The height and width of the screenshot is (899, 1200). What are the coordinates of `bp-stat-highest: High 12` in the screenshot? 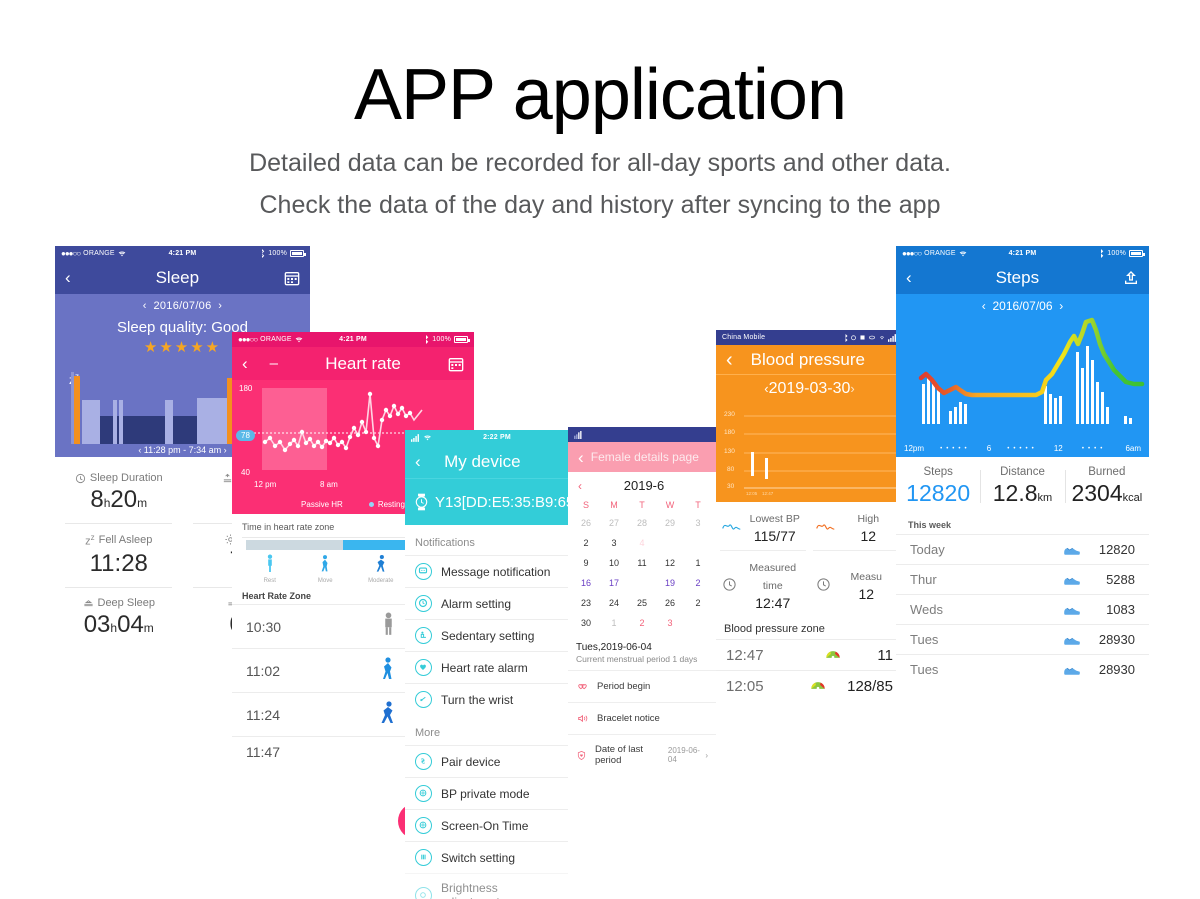 It's located at (857, 526).